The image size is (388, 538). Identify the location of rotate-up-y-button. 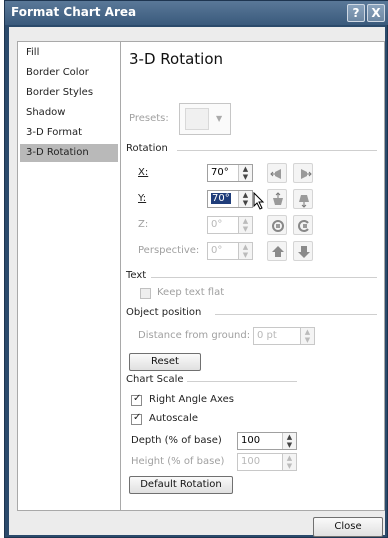
(277, 199).